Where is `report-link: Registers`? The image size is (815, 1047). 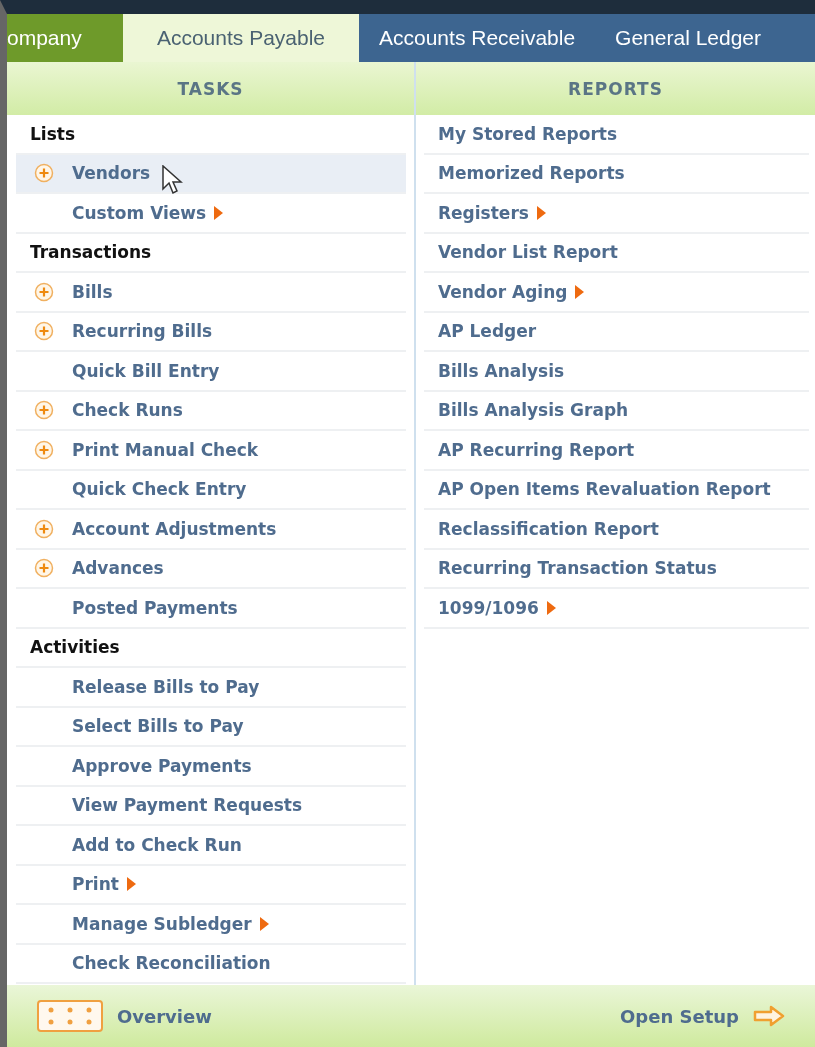 report-link: Registers is located at coordinates (616, 214).